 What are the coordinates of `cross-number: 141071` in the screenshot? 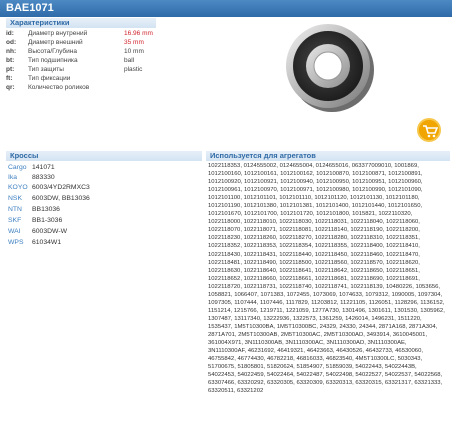 It's located at (43, 167).